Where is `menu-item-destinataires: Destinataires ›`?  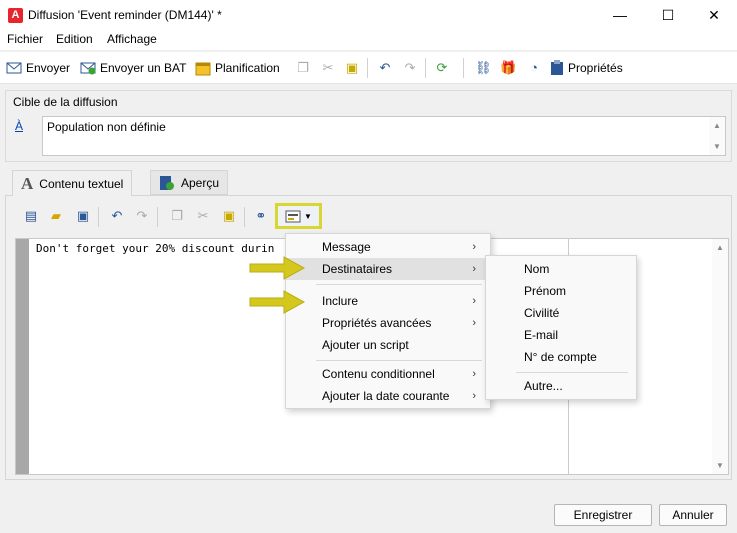 menu-item-destinataires: Destinataires › is located at coordinates (388, 269).